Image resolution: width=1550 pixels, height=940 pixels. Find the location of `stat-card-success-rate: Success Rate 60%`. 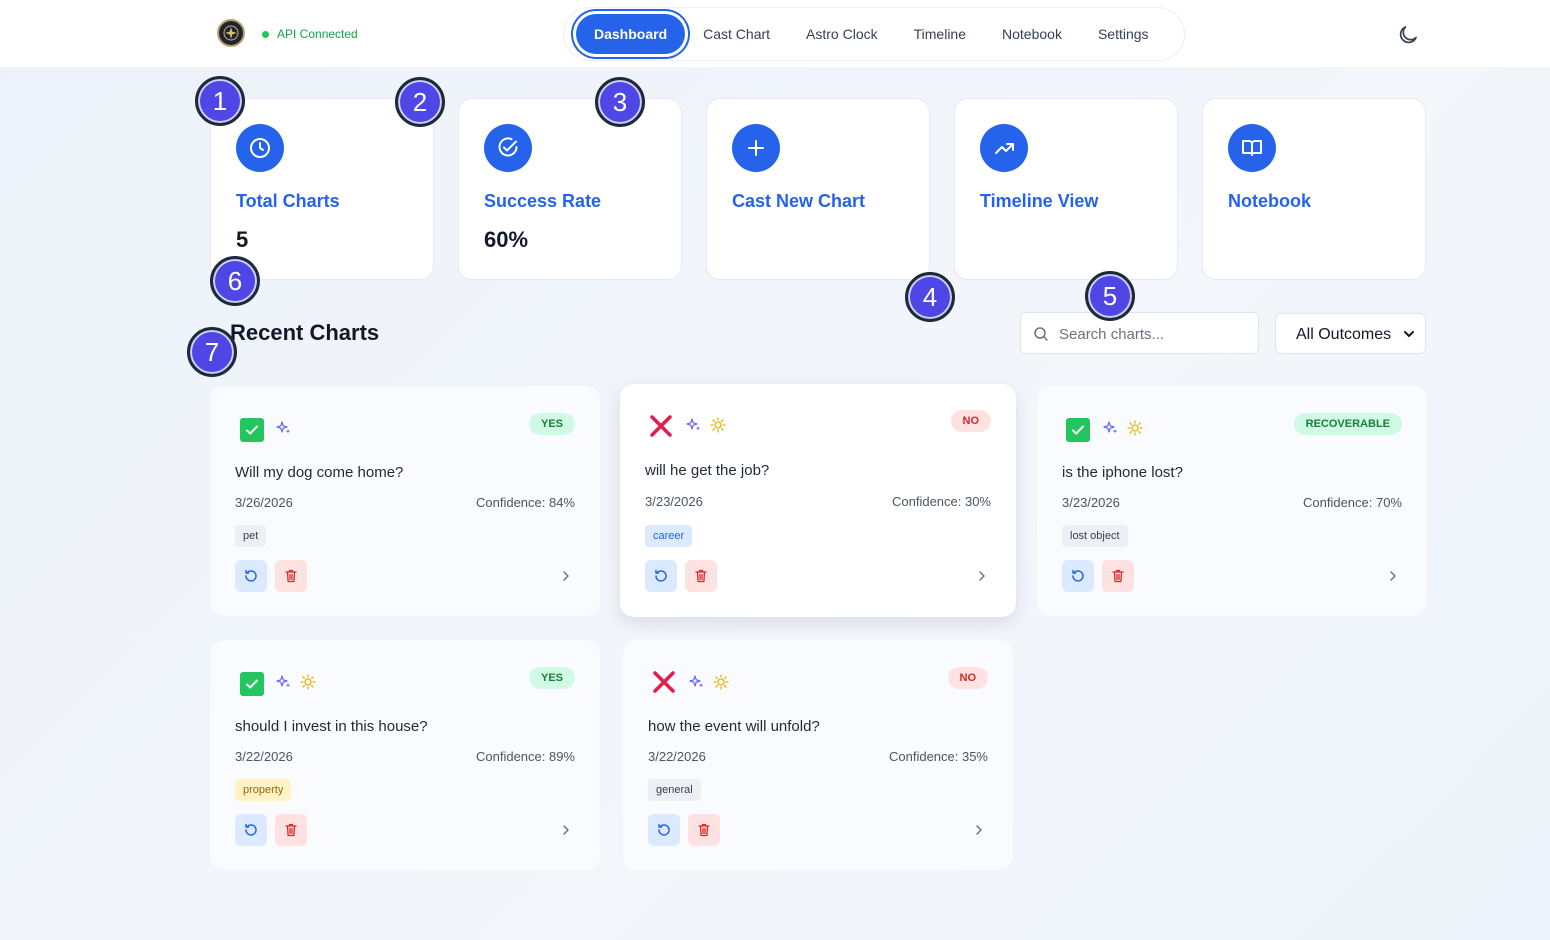

stat-card-success-rate: Success Rate 60% is located at coordinates (570, 189).